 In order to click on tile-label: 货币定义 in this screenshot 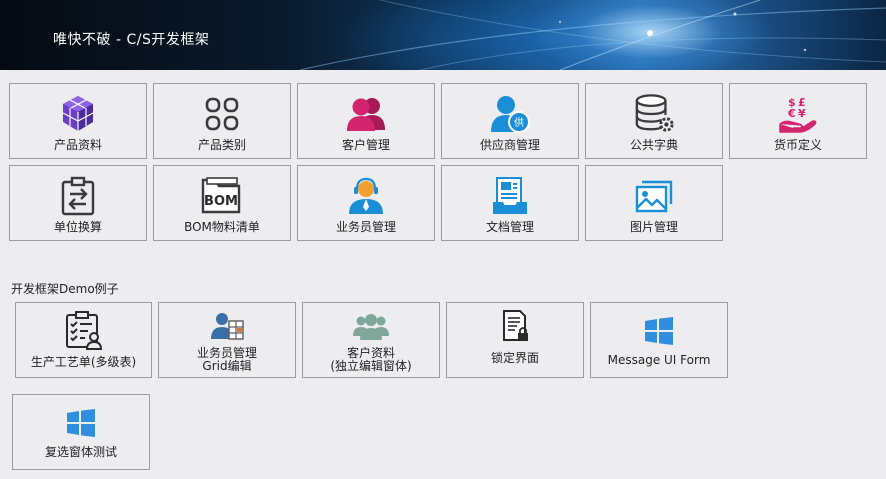, I will do `click(797, 145)`.